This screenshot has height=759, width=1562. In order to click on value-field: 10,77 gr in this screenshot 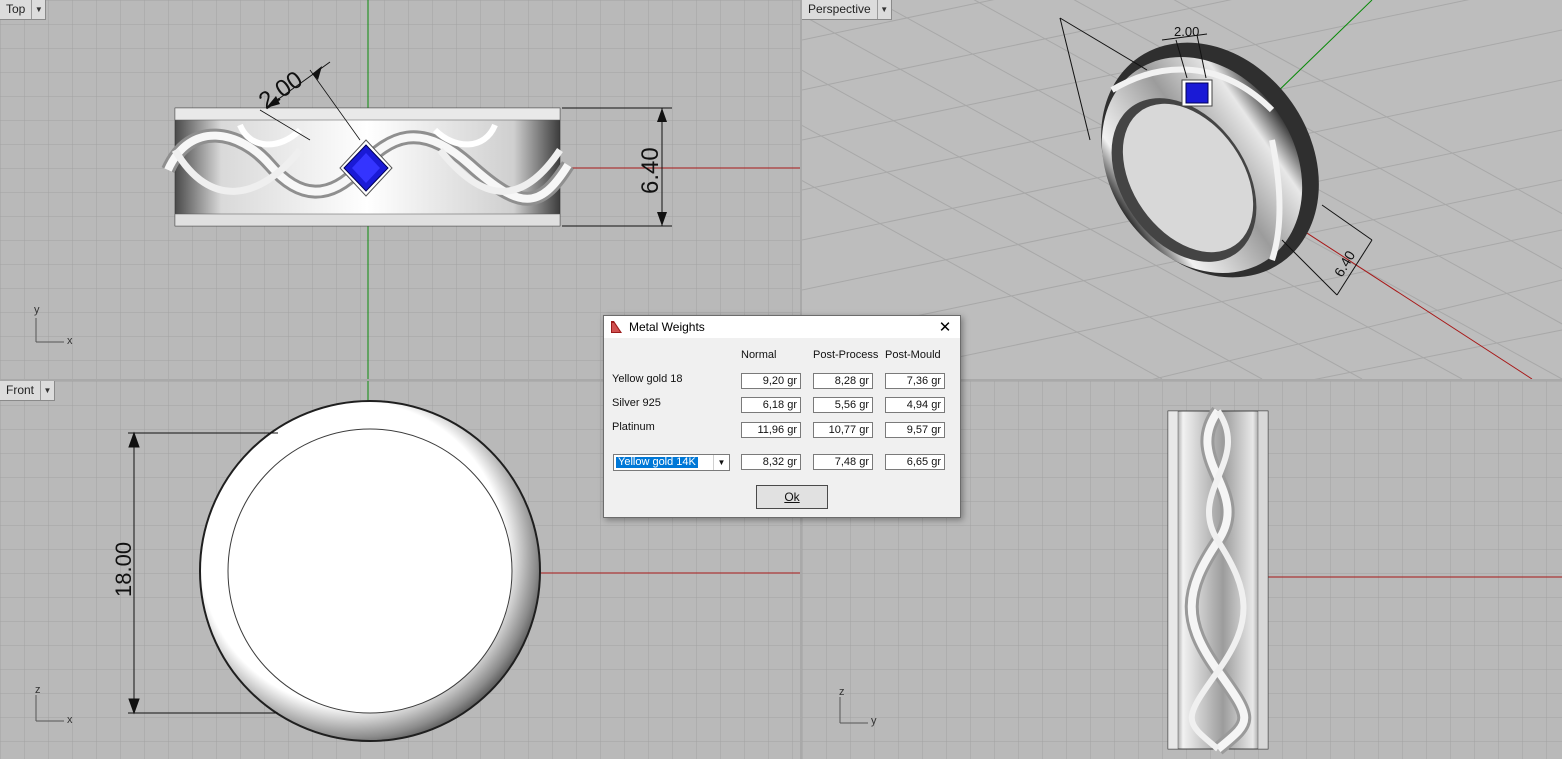, I will do `click(843, 430)`.